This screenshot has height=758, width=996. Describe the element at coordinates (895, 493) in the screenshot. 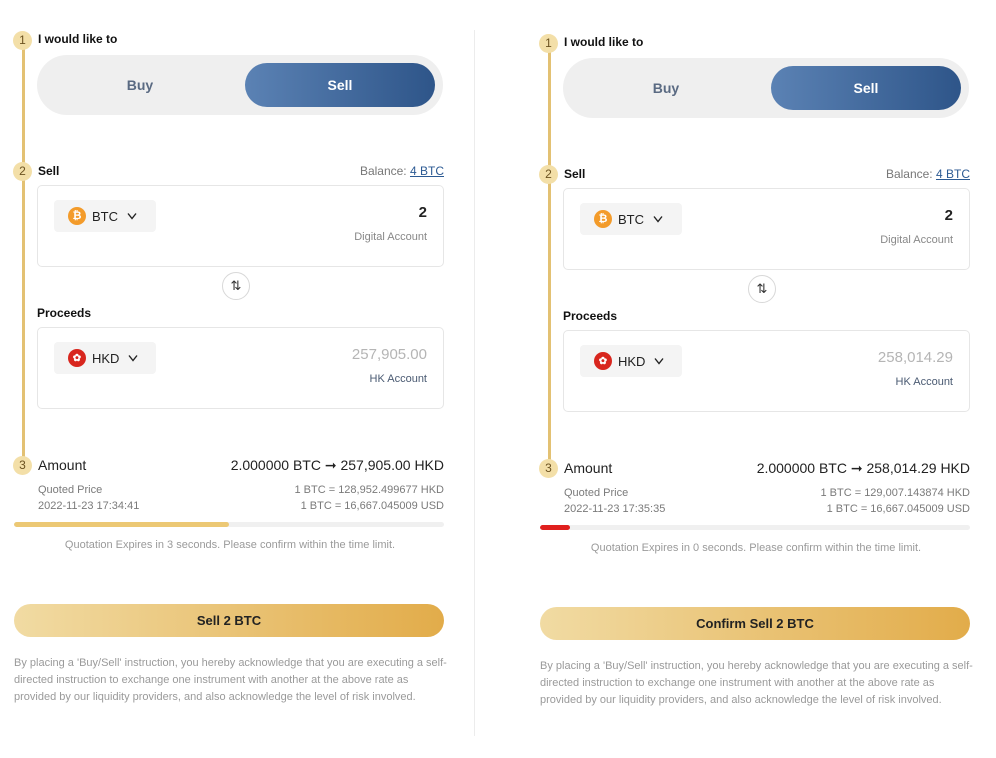

I see `rate-hkd: 1 BTC = 129,007.143874 HKD` at that location.